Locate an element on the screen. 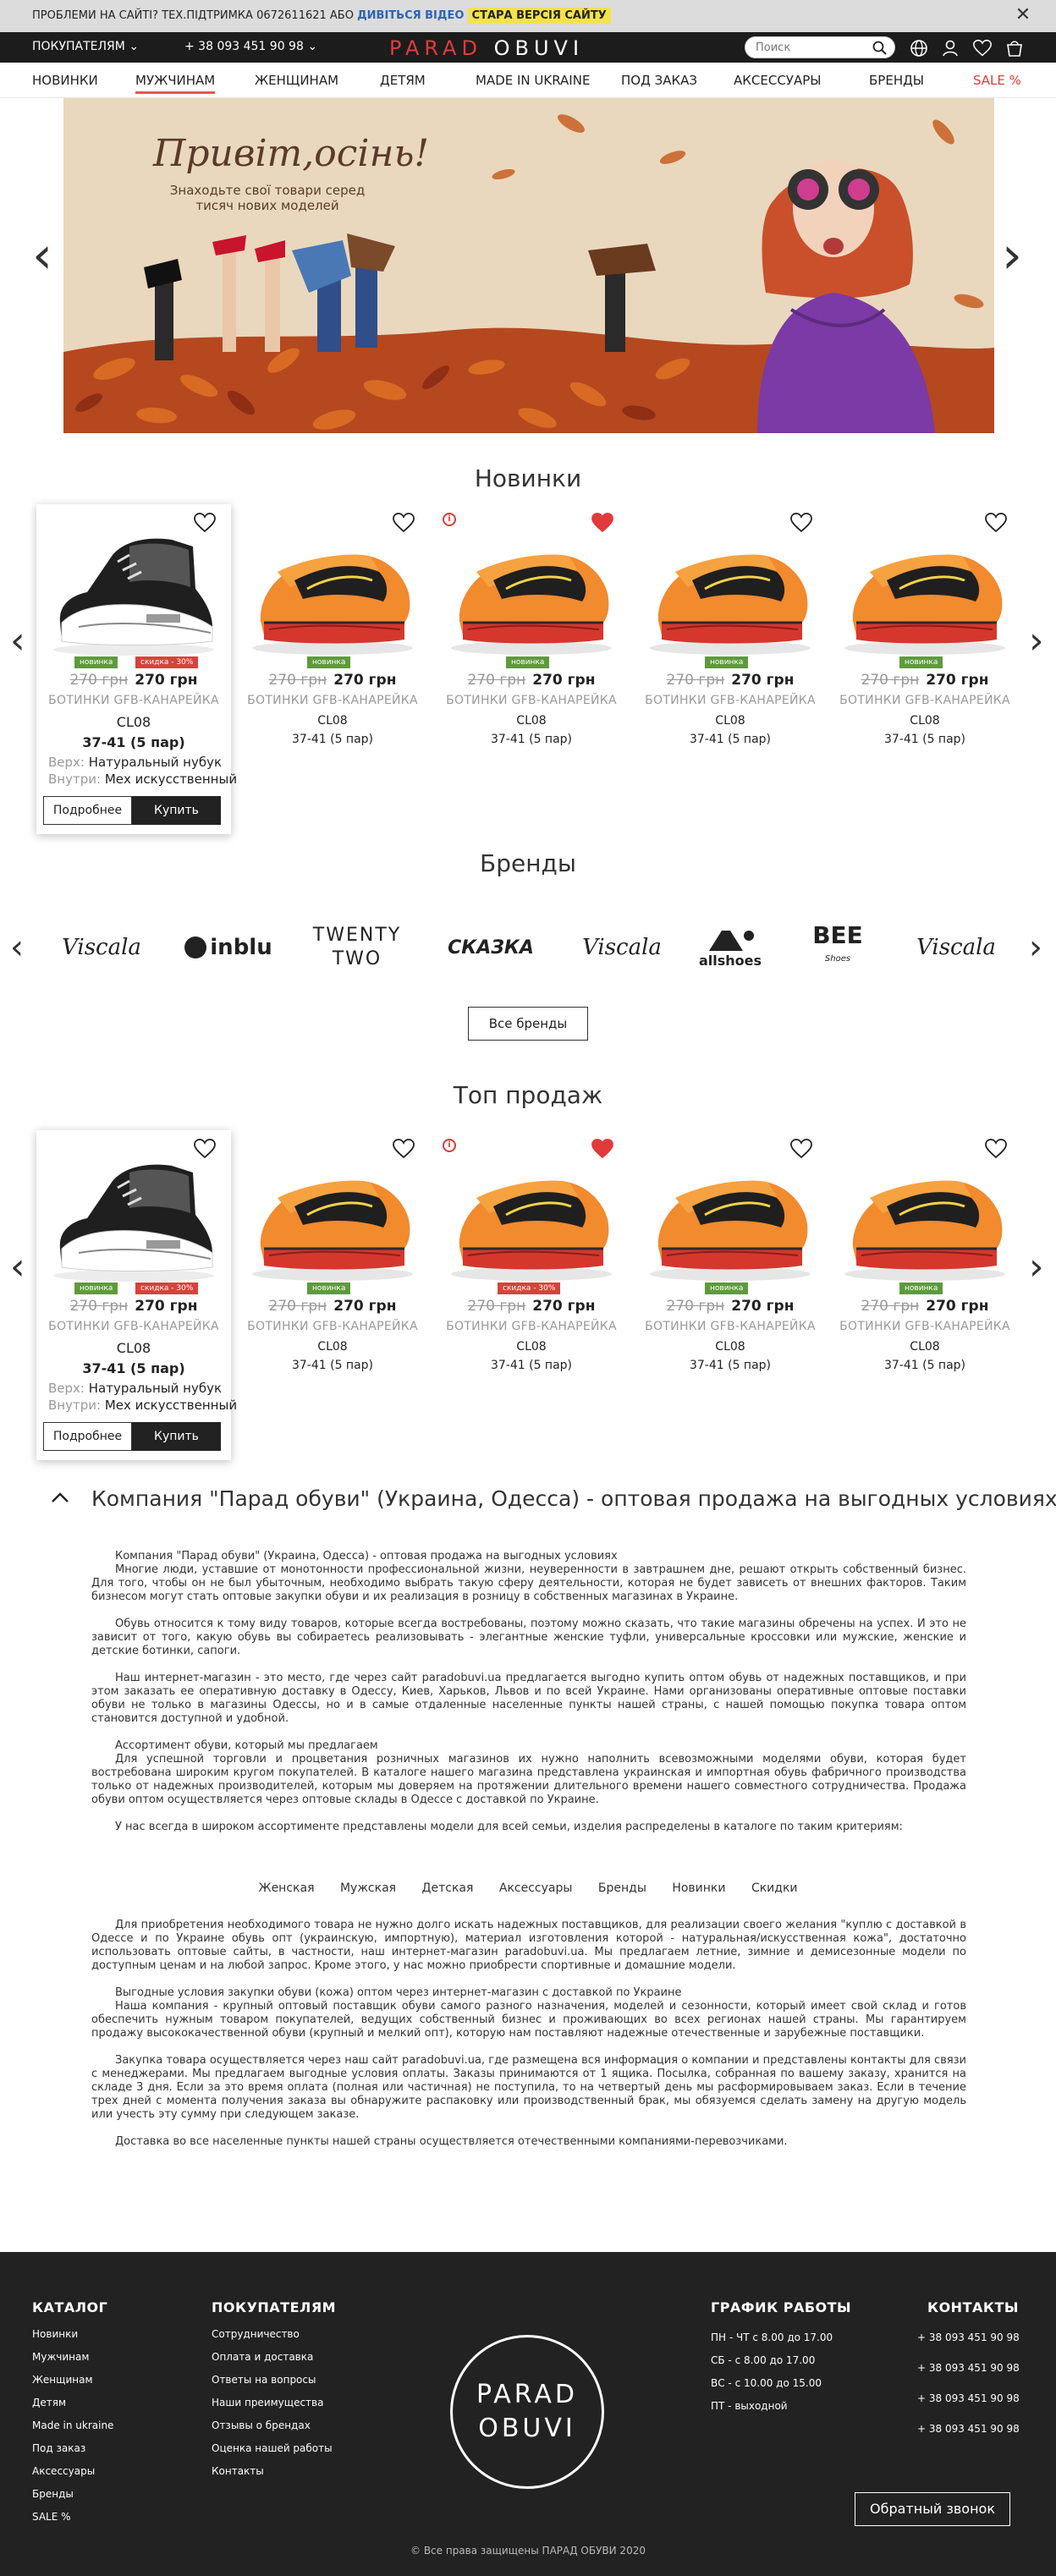 Image resolution: width=1056 pixels, height=2576 pixels. footer-link: Мужчинам is located at coordinates (60, 2357).